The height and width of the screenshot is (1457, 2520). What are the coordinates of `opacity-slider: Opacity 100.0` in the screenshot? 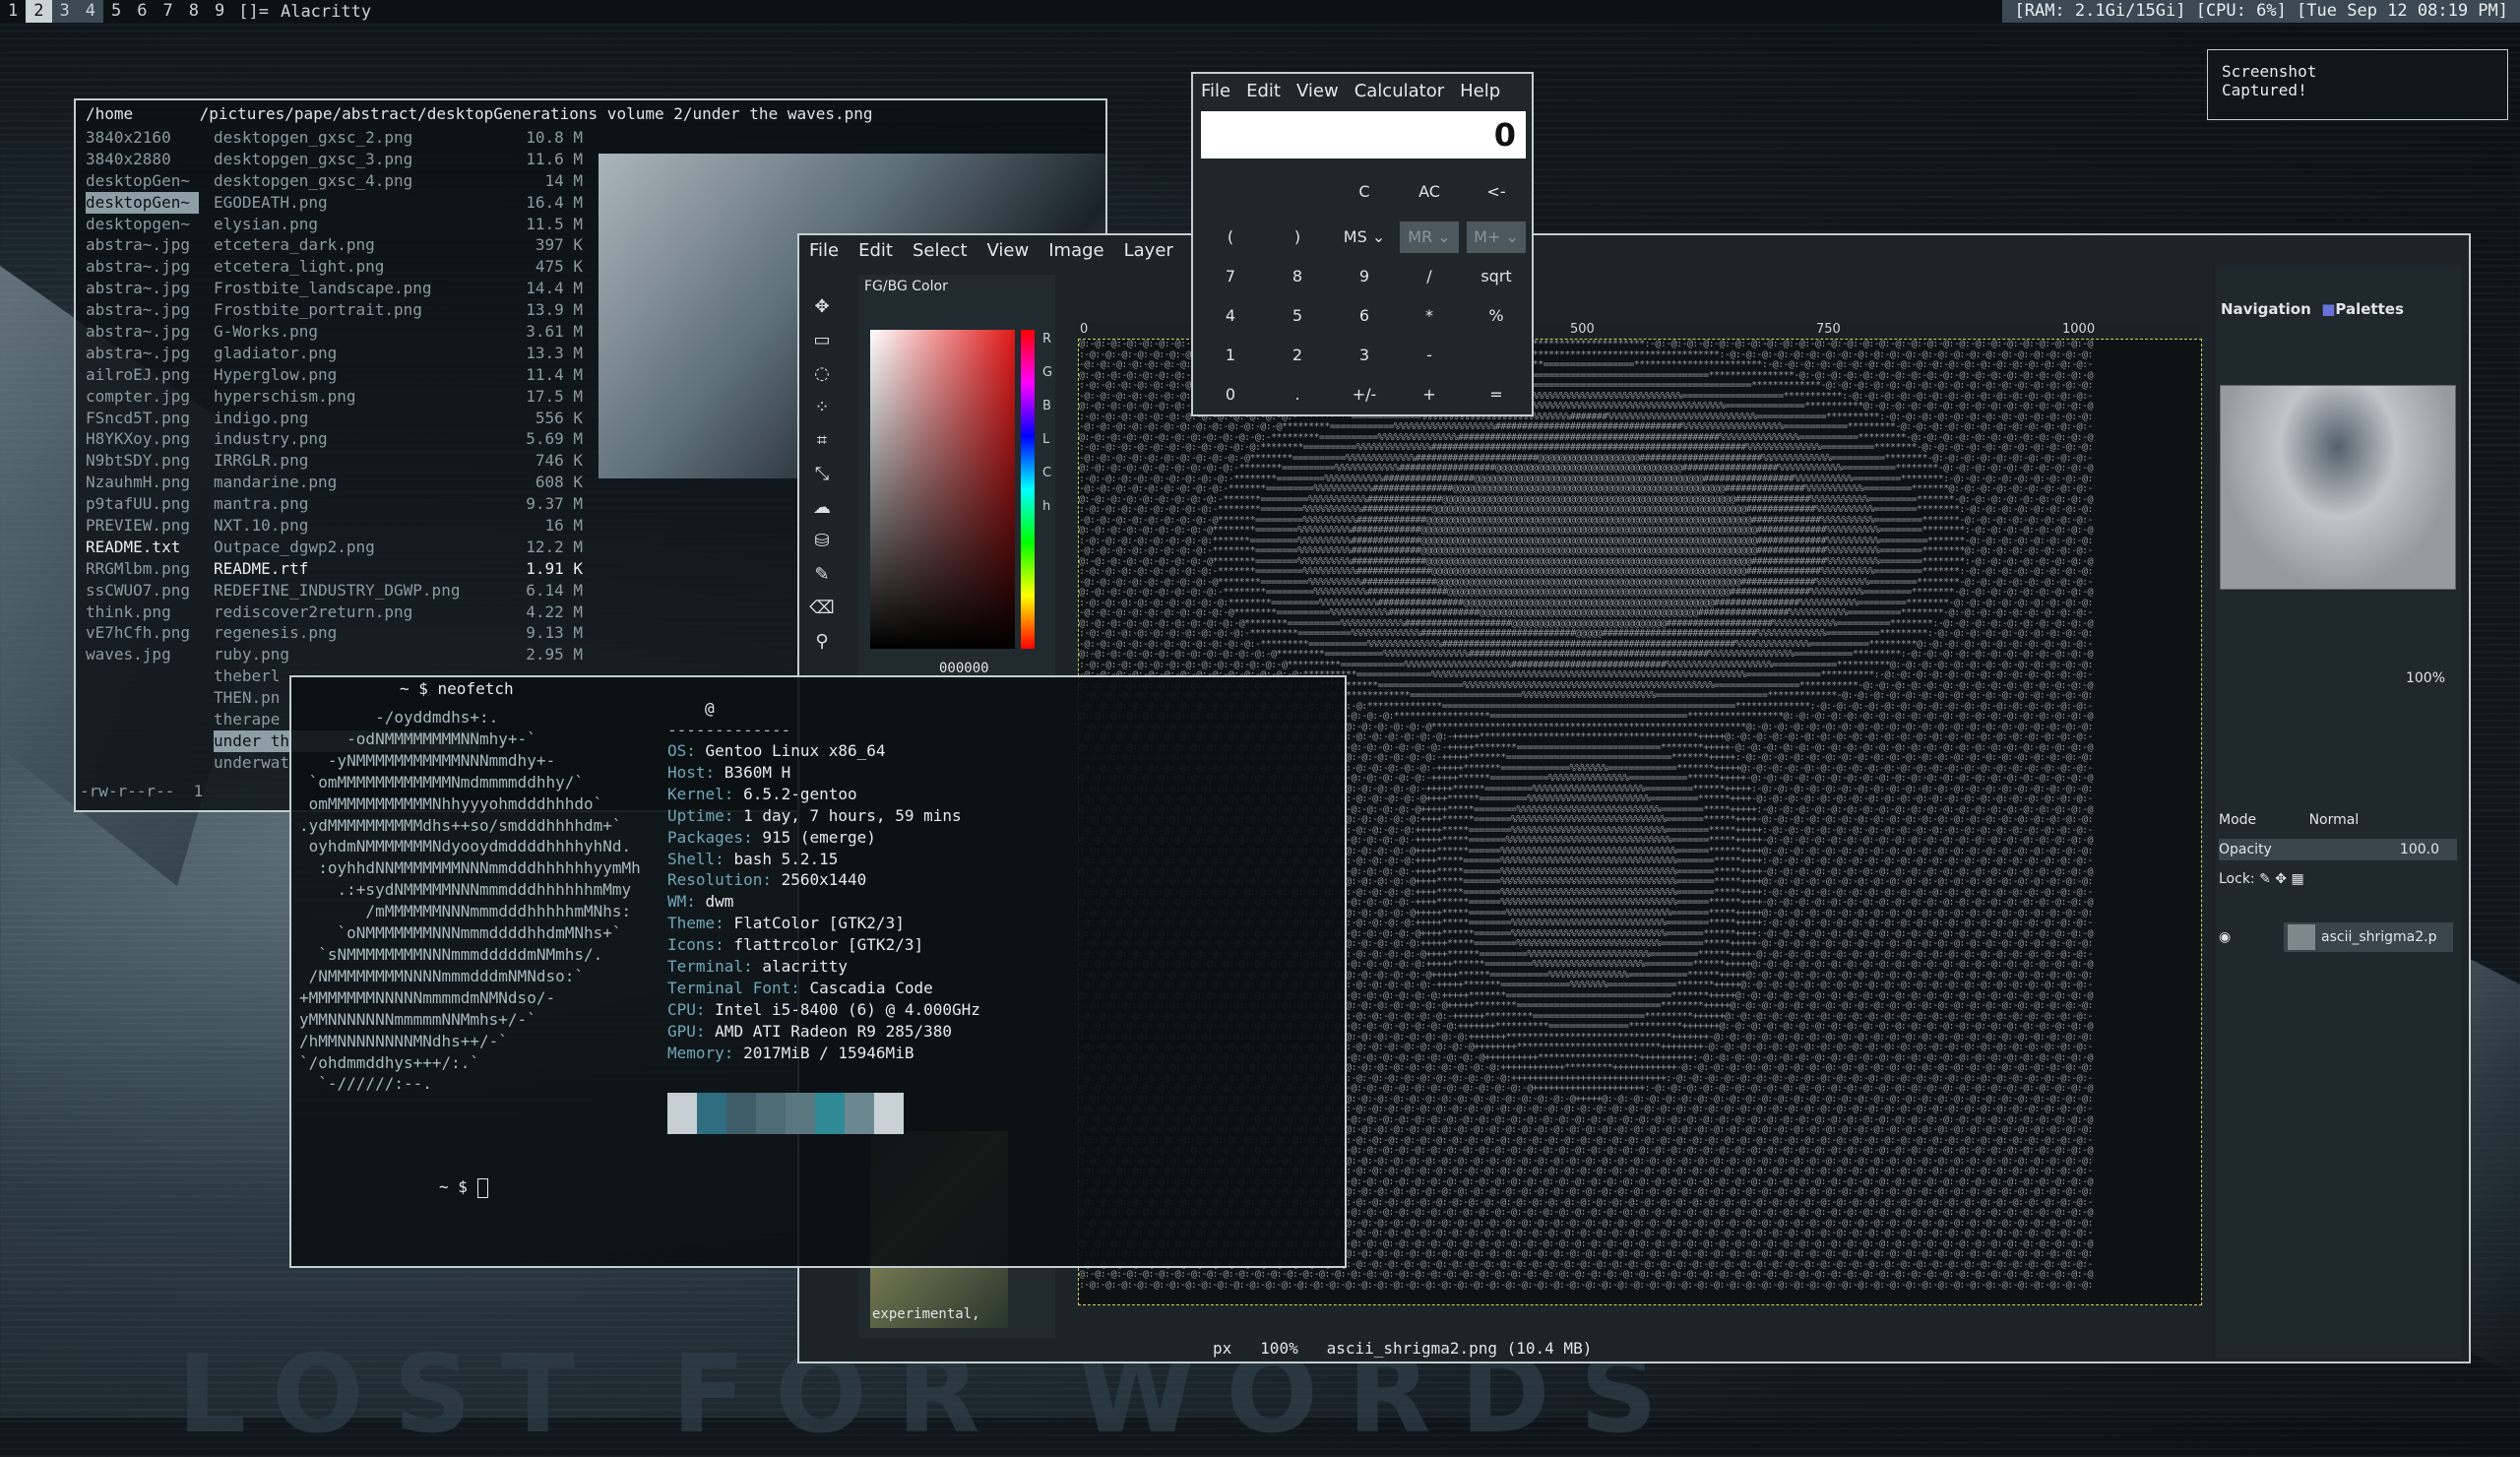 It's located at (2338, 849).